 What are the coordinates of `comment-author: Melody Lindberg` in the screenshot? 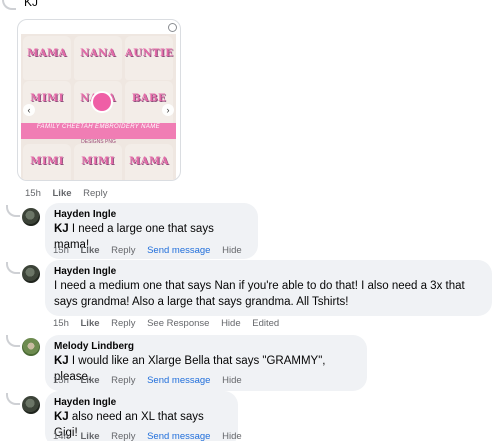 It's located at (206, 346).